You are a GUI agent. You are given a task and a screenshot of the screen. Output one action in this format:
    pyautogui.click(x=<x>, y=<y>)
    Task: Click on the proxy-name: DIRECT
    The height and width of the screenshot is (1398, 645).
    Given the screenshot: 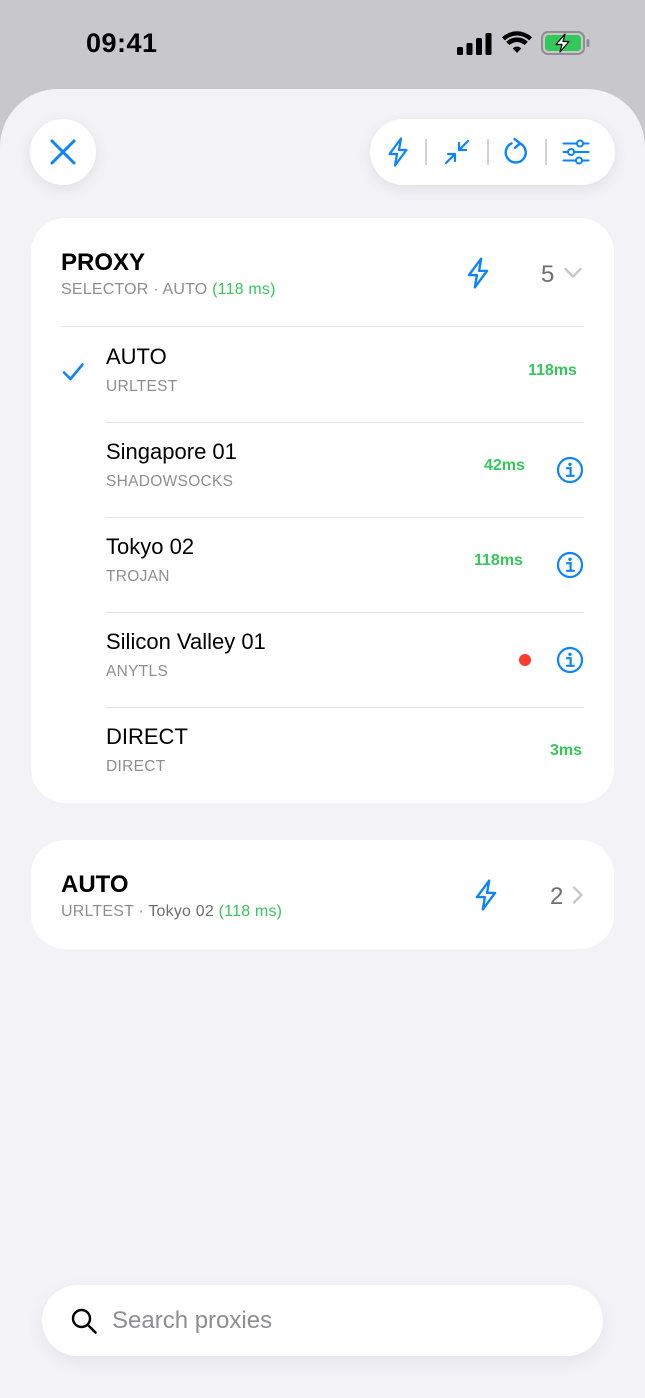 What is the action you would take?
    pyautogui.click(x=147, y=736)
    